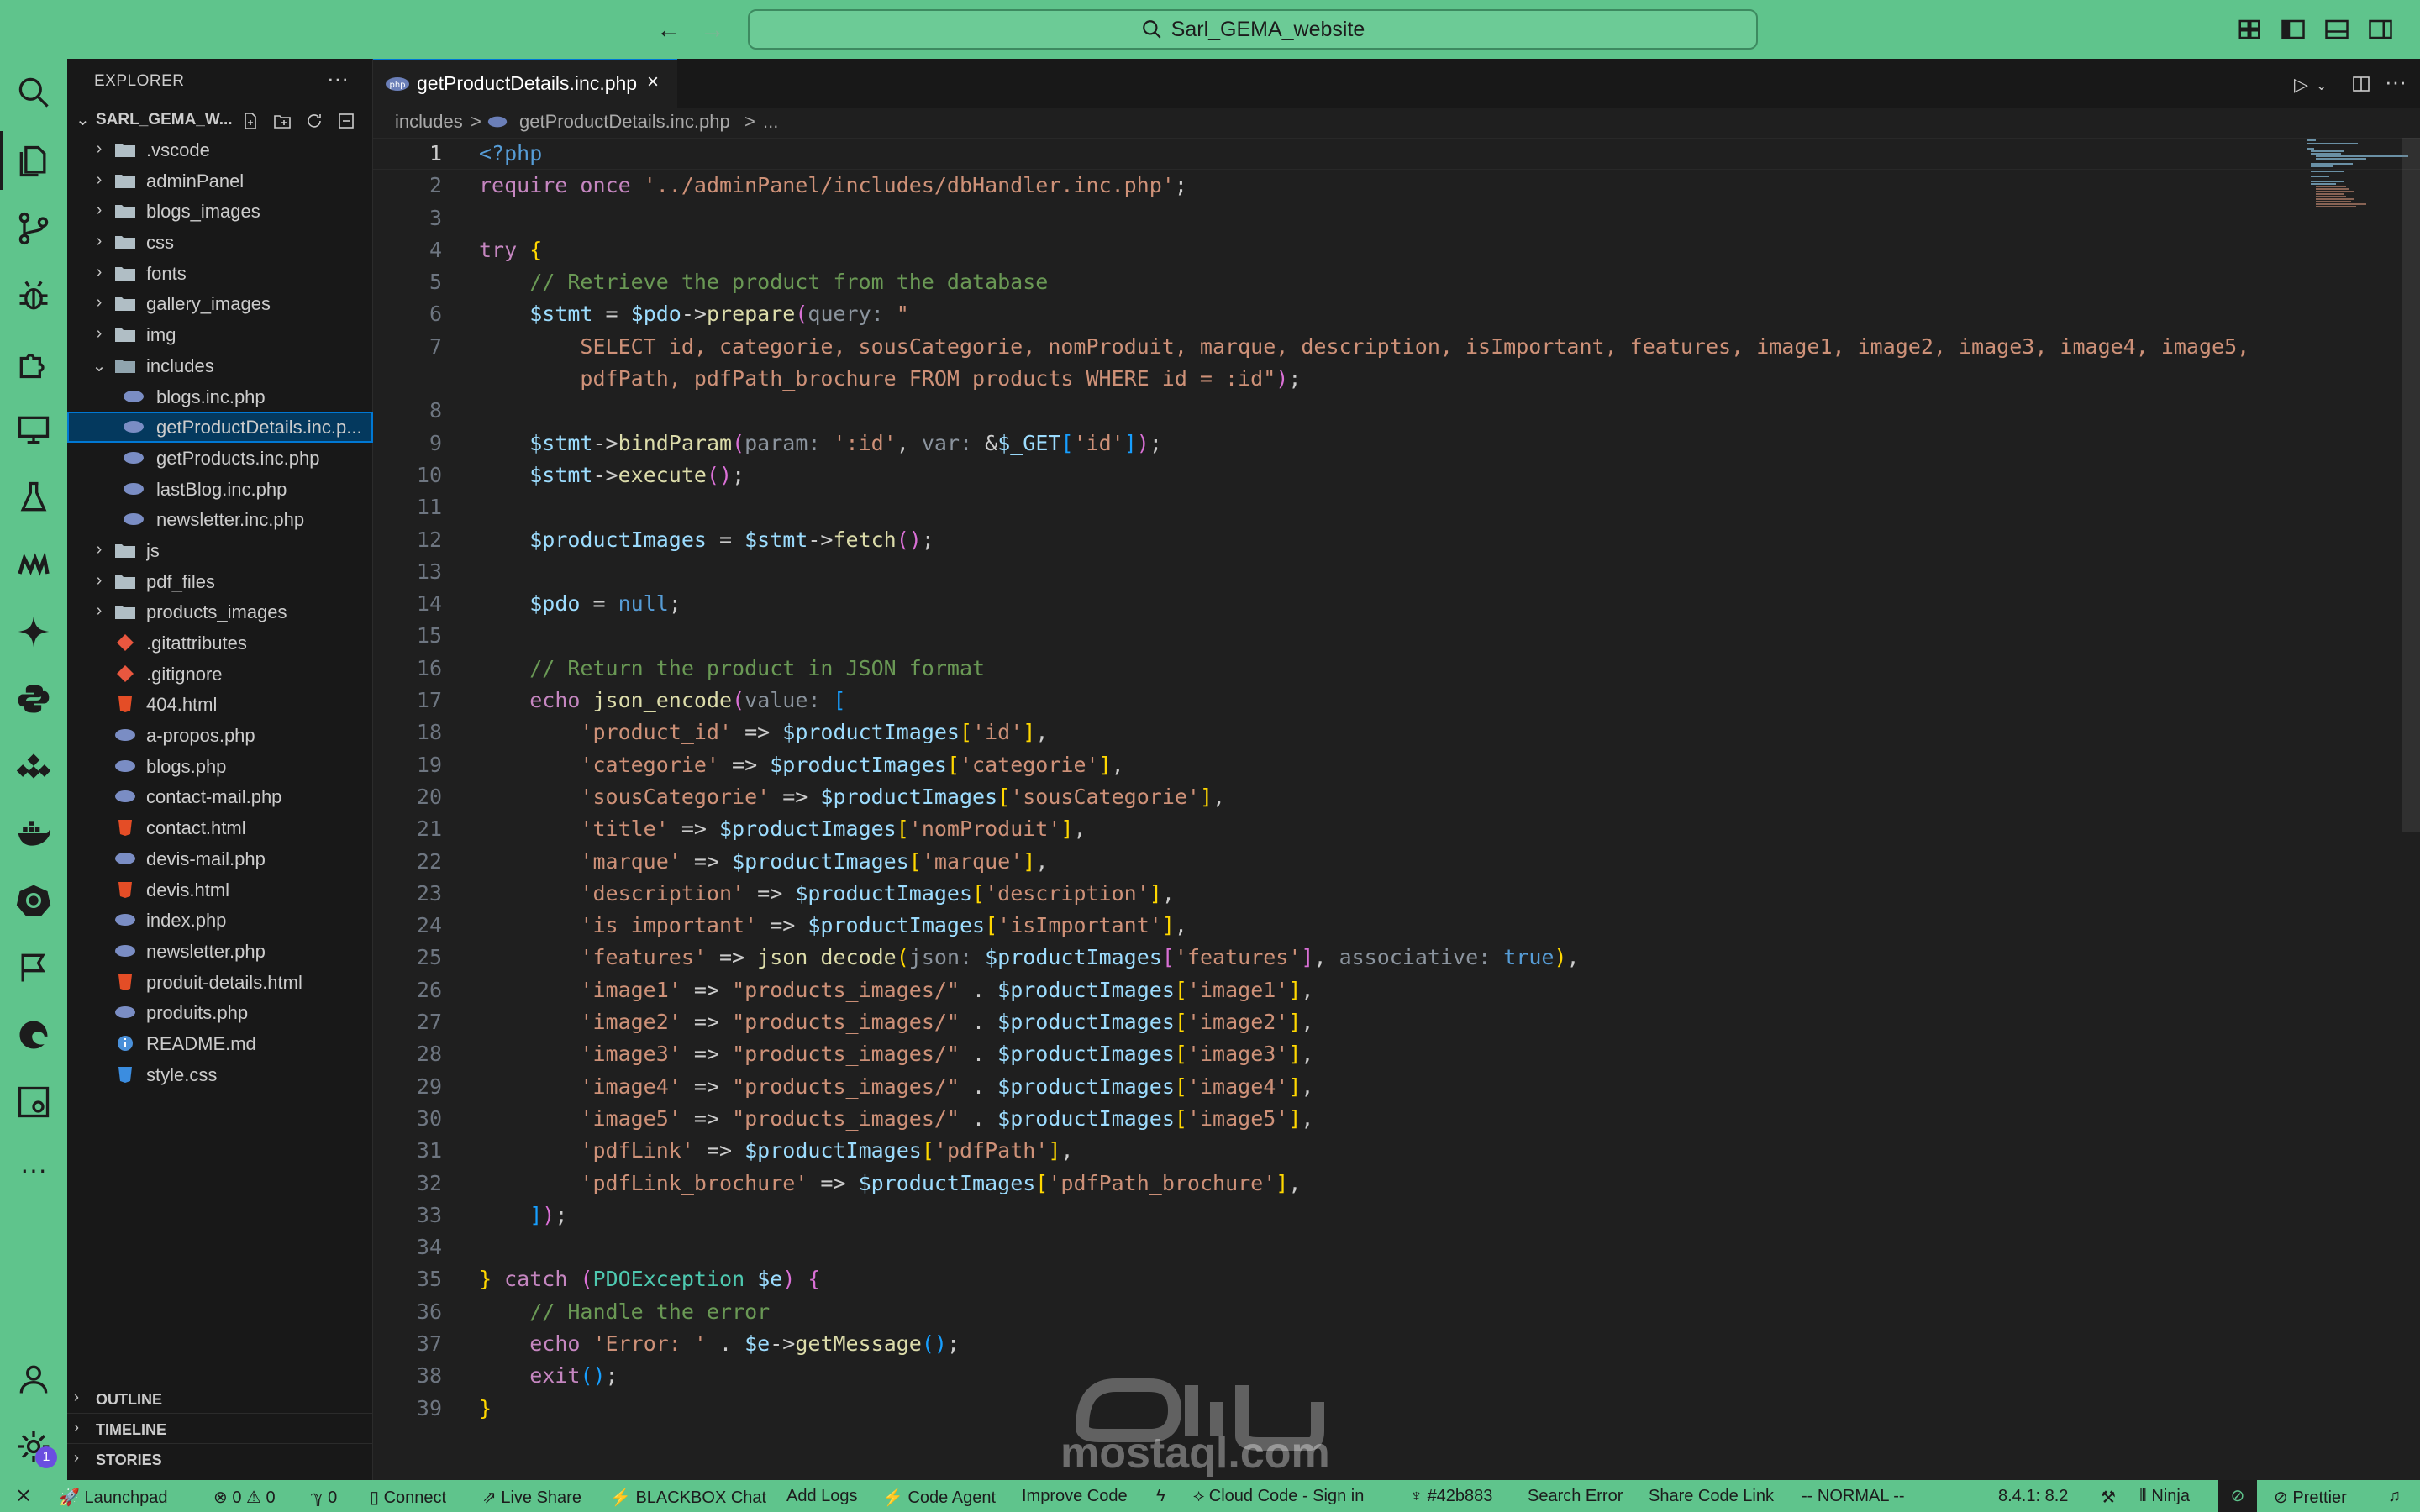  What do you see at coordinates (34, 296) in the screenshot?
I see `run-debug-icon` at bounding box center [34, 296].